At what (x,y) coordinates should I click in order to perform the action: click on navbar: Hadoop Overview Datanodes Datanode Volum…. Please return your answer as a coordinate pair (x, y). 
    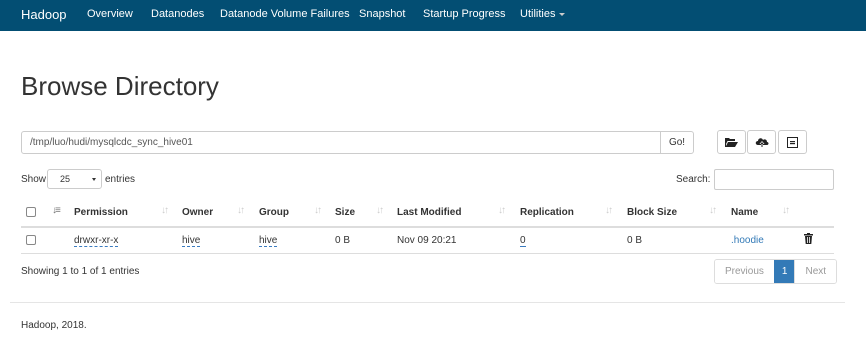
    Looking at the image, I should click on (433, 15).